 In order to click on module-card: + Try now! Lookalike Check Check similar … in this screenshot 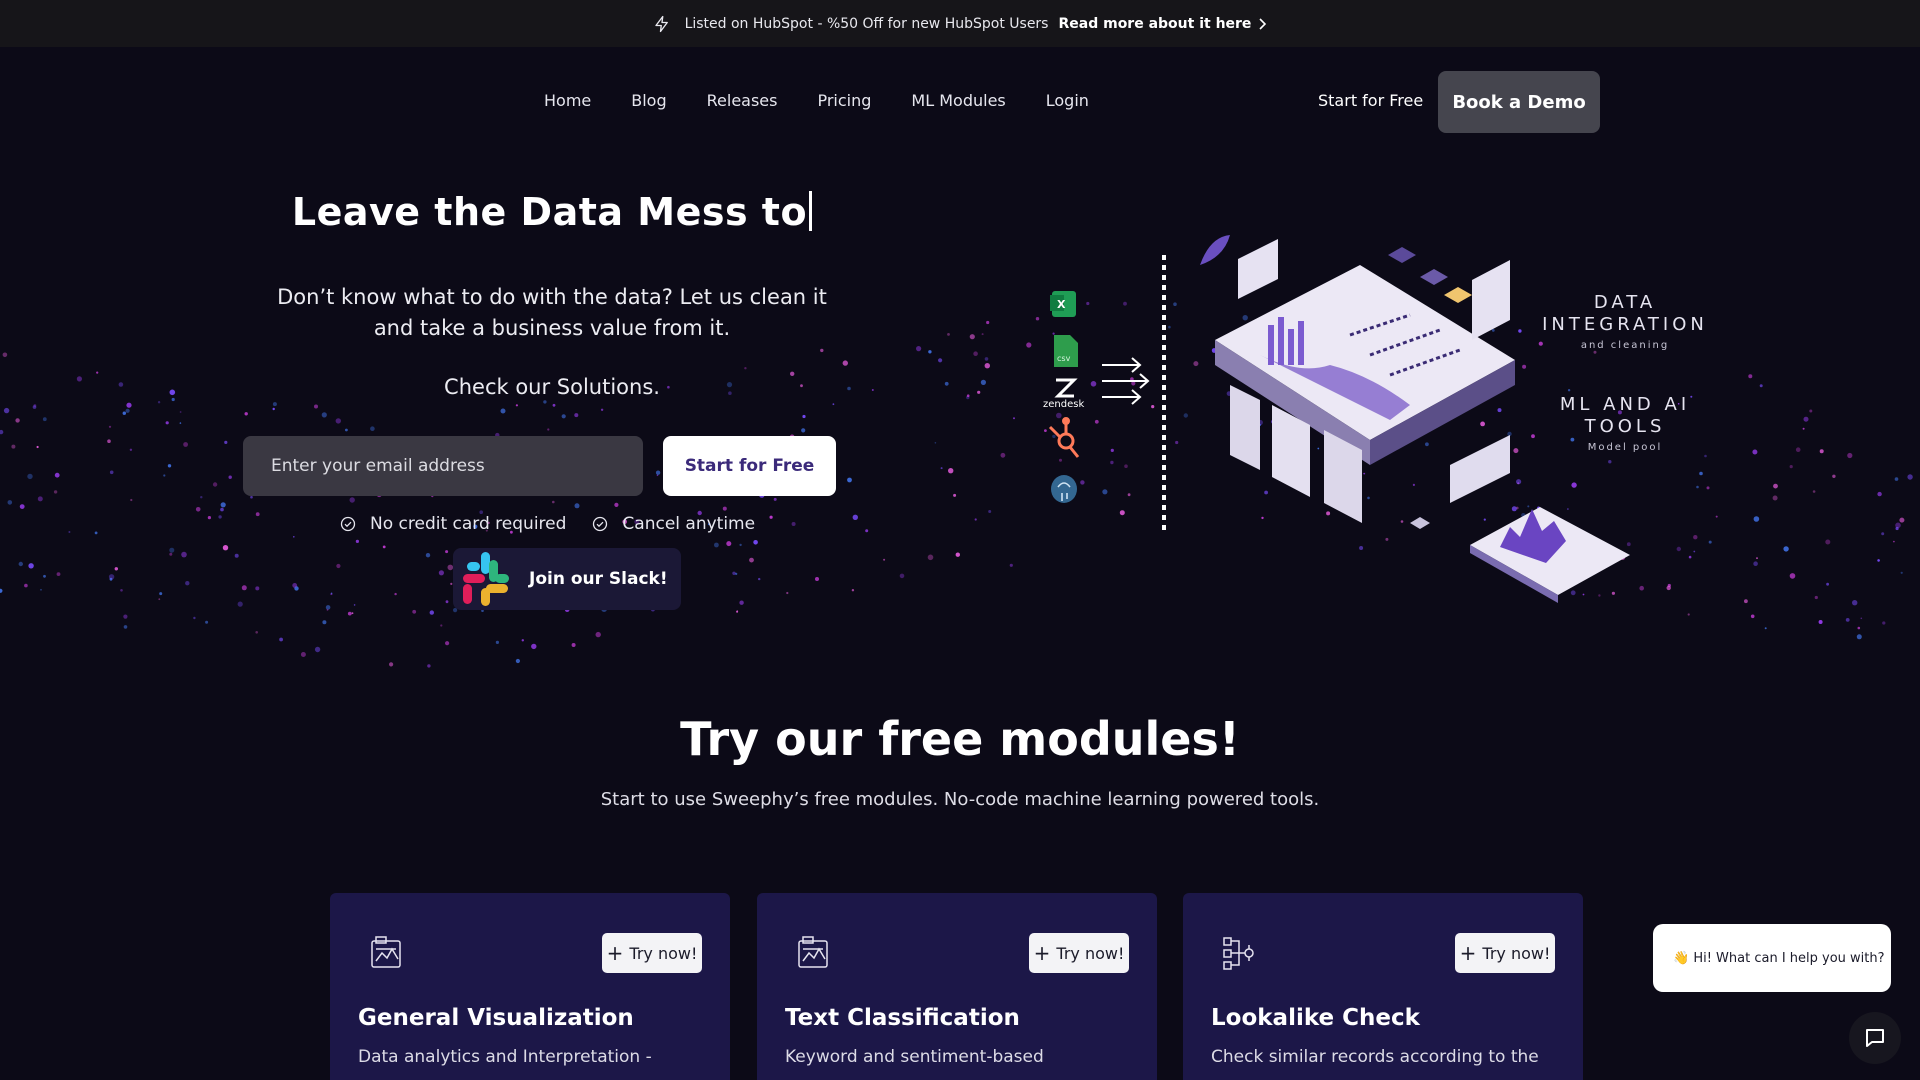, I will do `click(1383, 986)`.